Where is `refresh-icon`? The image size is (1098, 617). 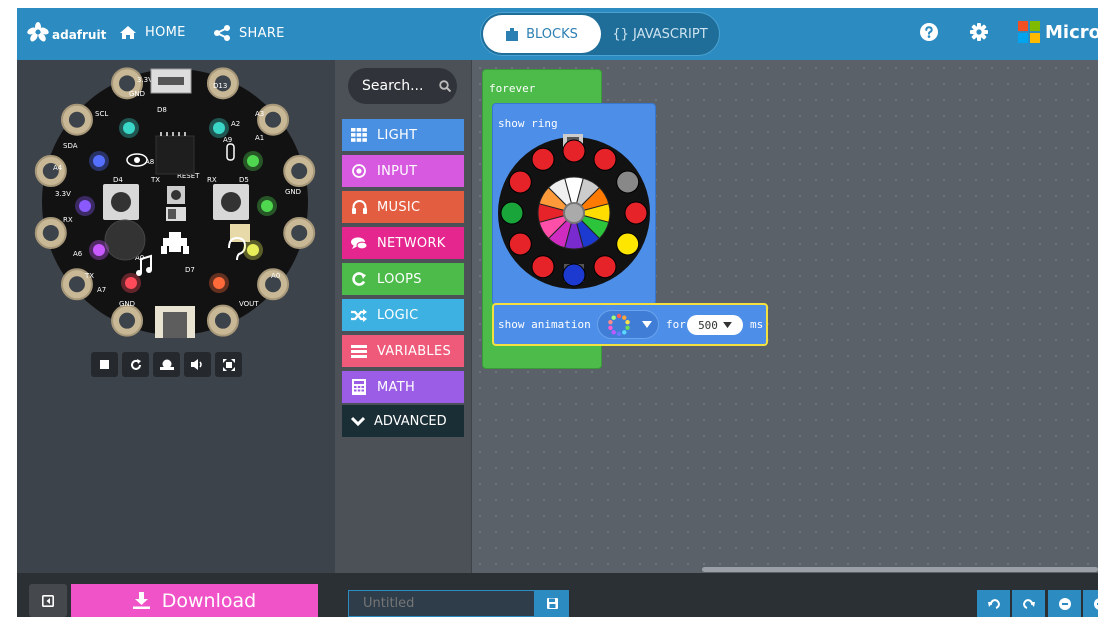 refresh-icon is located at coordinates (135, 364).